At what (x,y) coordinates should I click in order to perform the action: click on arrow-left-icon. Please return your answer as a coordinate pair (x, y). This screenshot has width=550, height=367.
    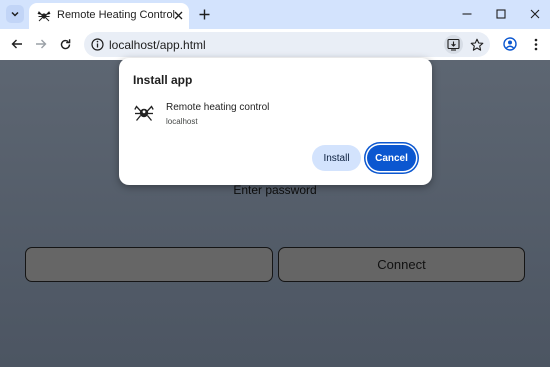
    Looking at the image, I should click on (16, 44).